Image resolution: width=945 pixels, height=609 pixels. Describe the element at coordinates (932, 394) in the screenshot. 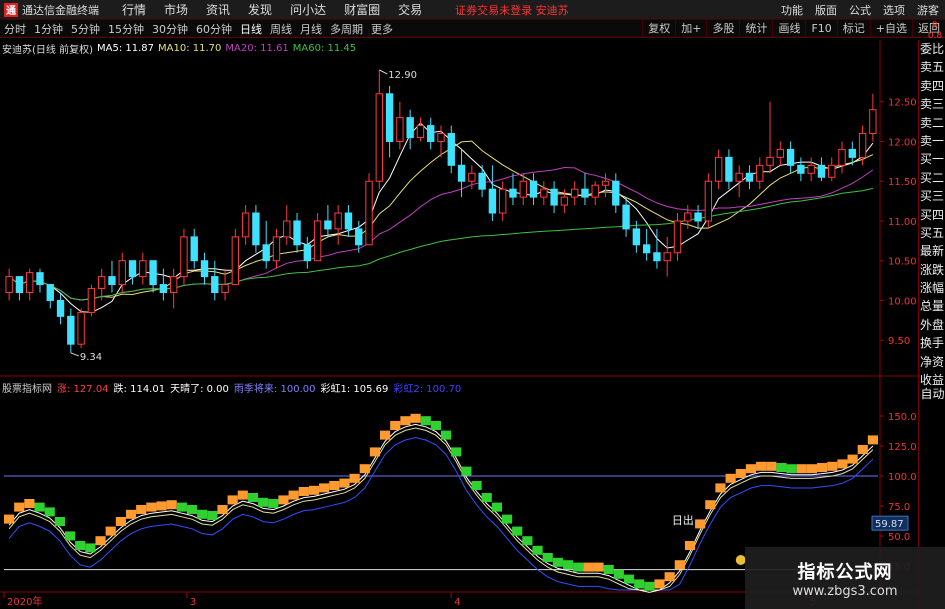

I see `sidebar-auto: 自动` at that location.